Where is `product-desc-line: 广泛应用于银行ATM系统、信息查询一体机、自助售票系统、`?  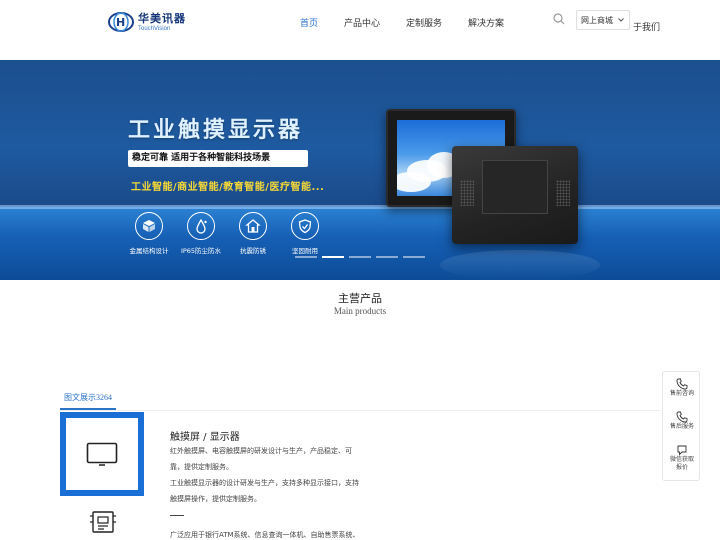 product-desc-line: 广泛应用于银行ATM系统、信息查询一体机、自助售票系统、 is located at coordinates (265, 535).